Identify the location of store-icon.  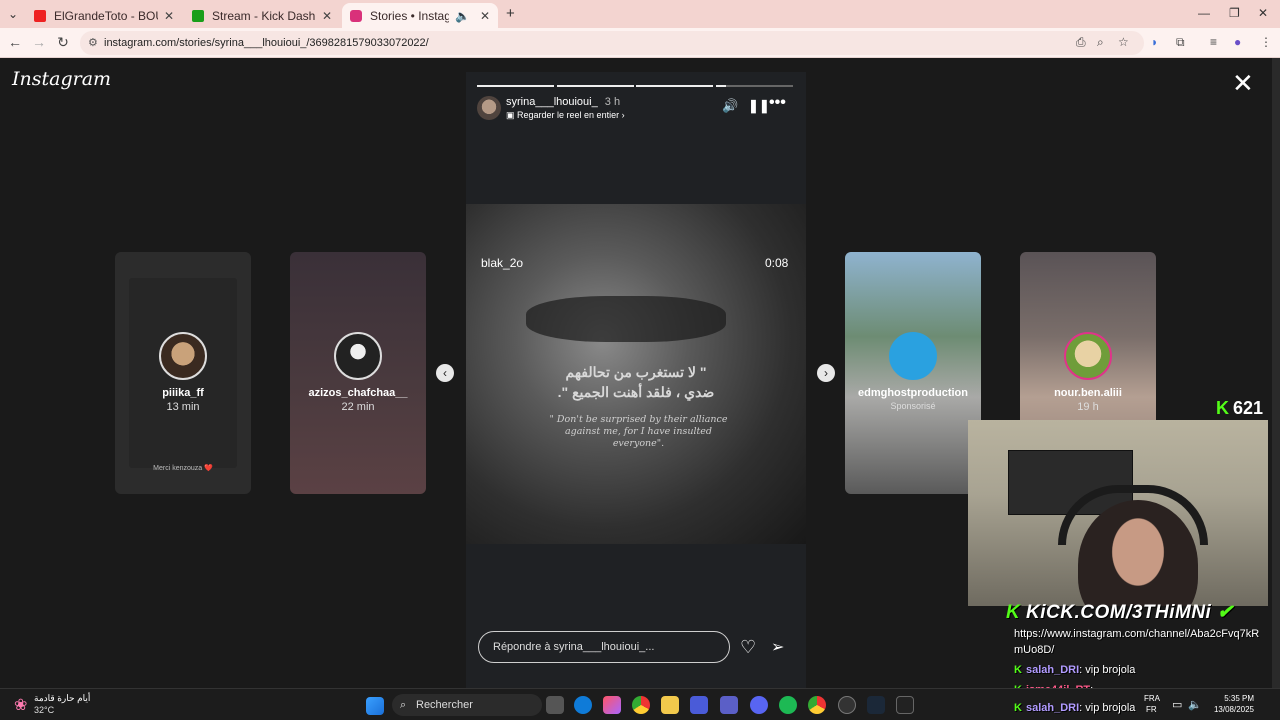
(699, 705).